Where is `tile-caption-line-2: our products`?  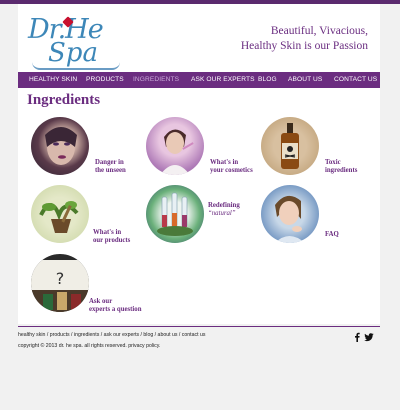 tile-caption-line-2: our products is located at coordinates (112, 240).